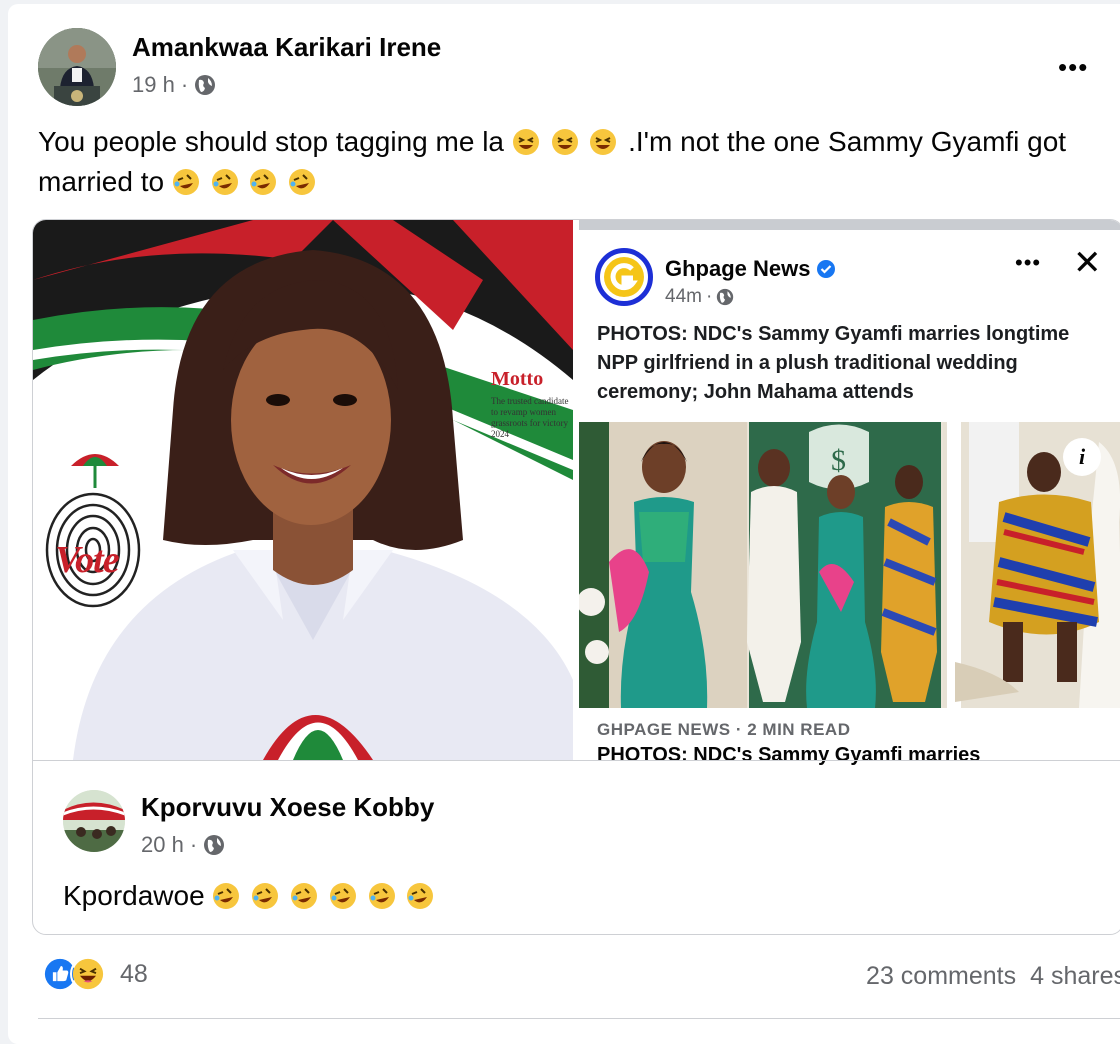 The height and width of the screenshot is (1044, 1120). Describe the element at coordinates (826, 269) in the screenshot. I see `verified-icon` at that location.